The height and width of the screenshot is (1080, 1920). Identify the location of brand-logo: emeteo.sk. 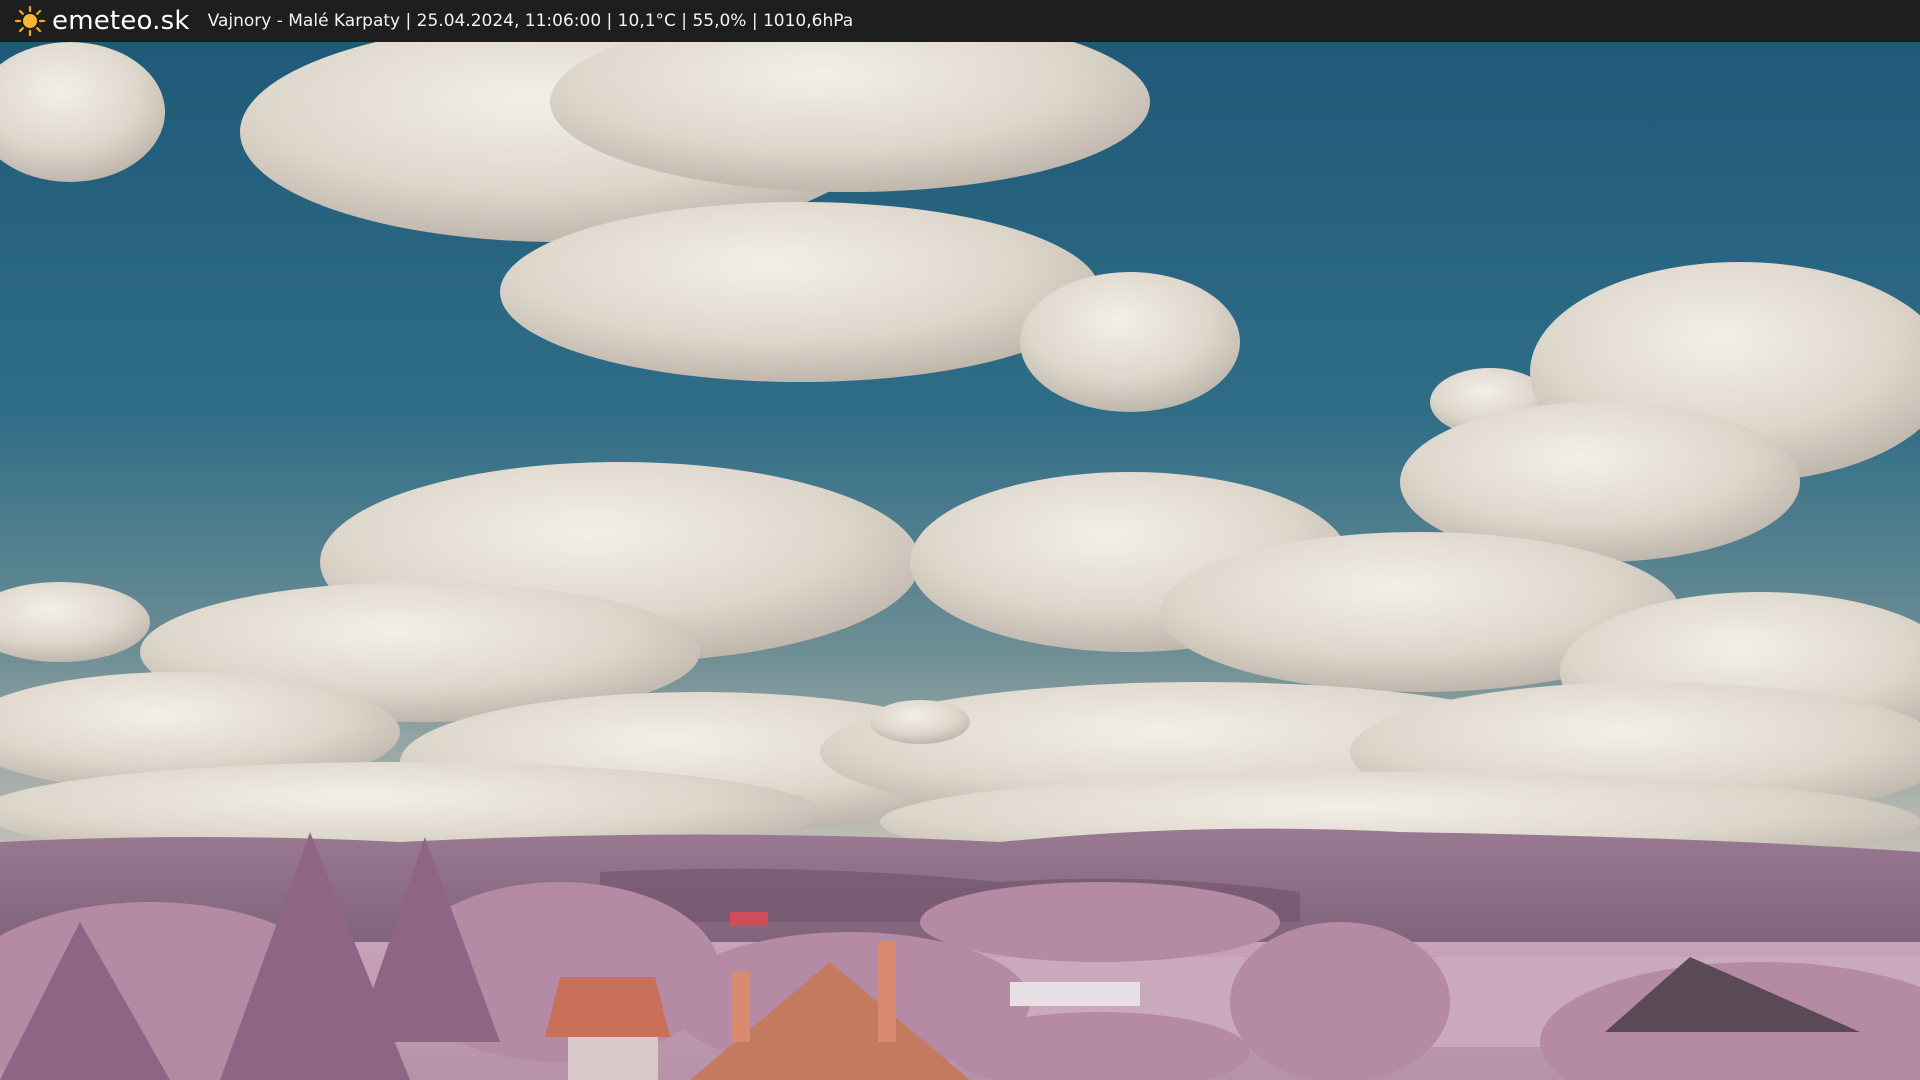
(102, 21).